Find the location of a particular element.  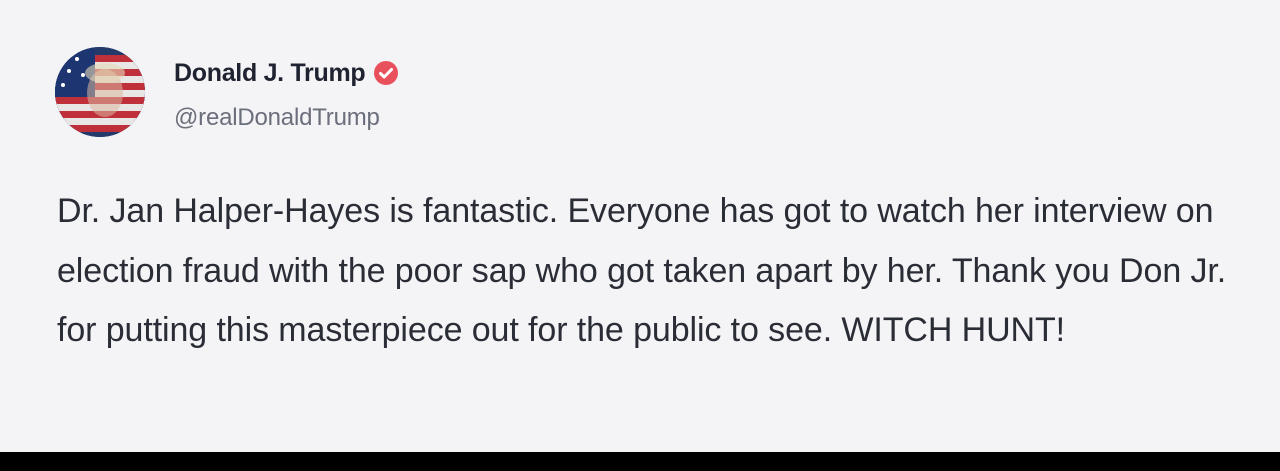

avatar is located at coordinates (100, 92).